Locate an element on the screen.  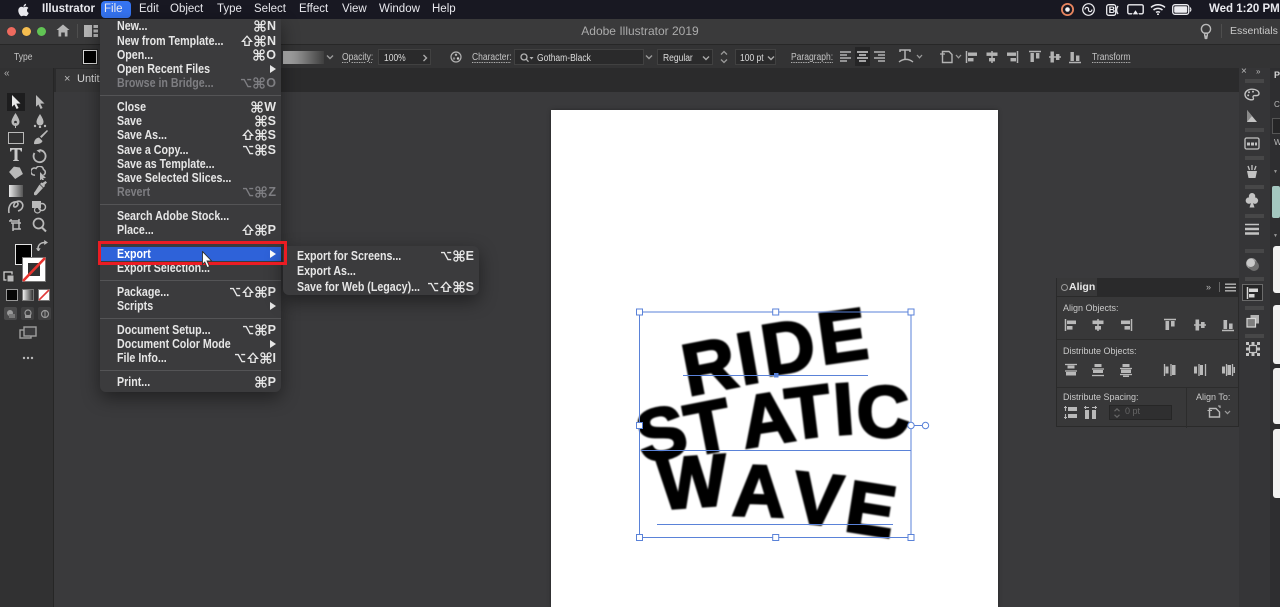
svg-text: A is located at coordinates (759, 491).